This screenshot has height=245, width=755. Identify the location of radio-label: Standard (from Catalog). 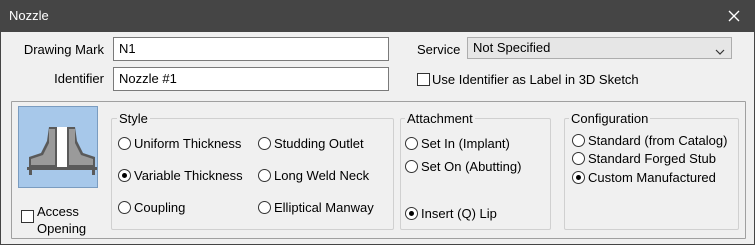
(658, 140).